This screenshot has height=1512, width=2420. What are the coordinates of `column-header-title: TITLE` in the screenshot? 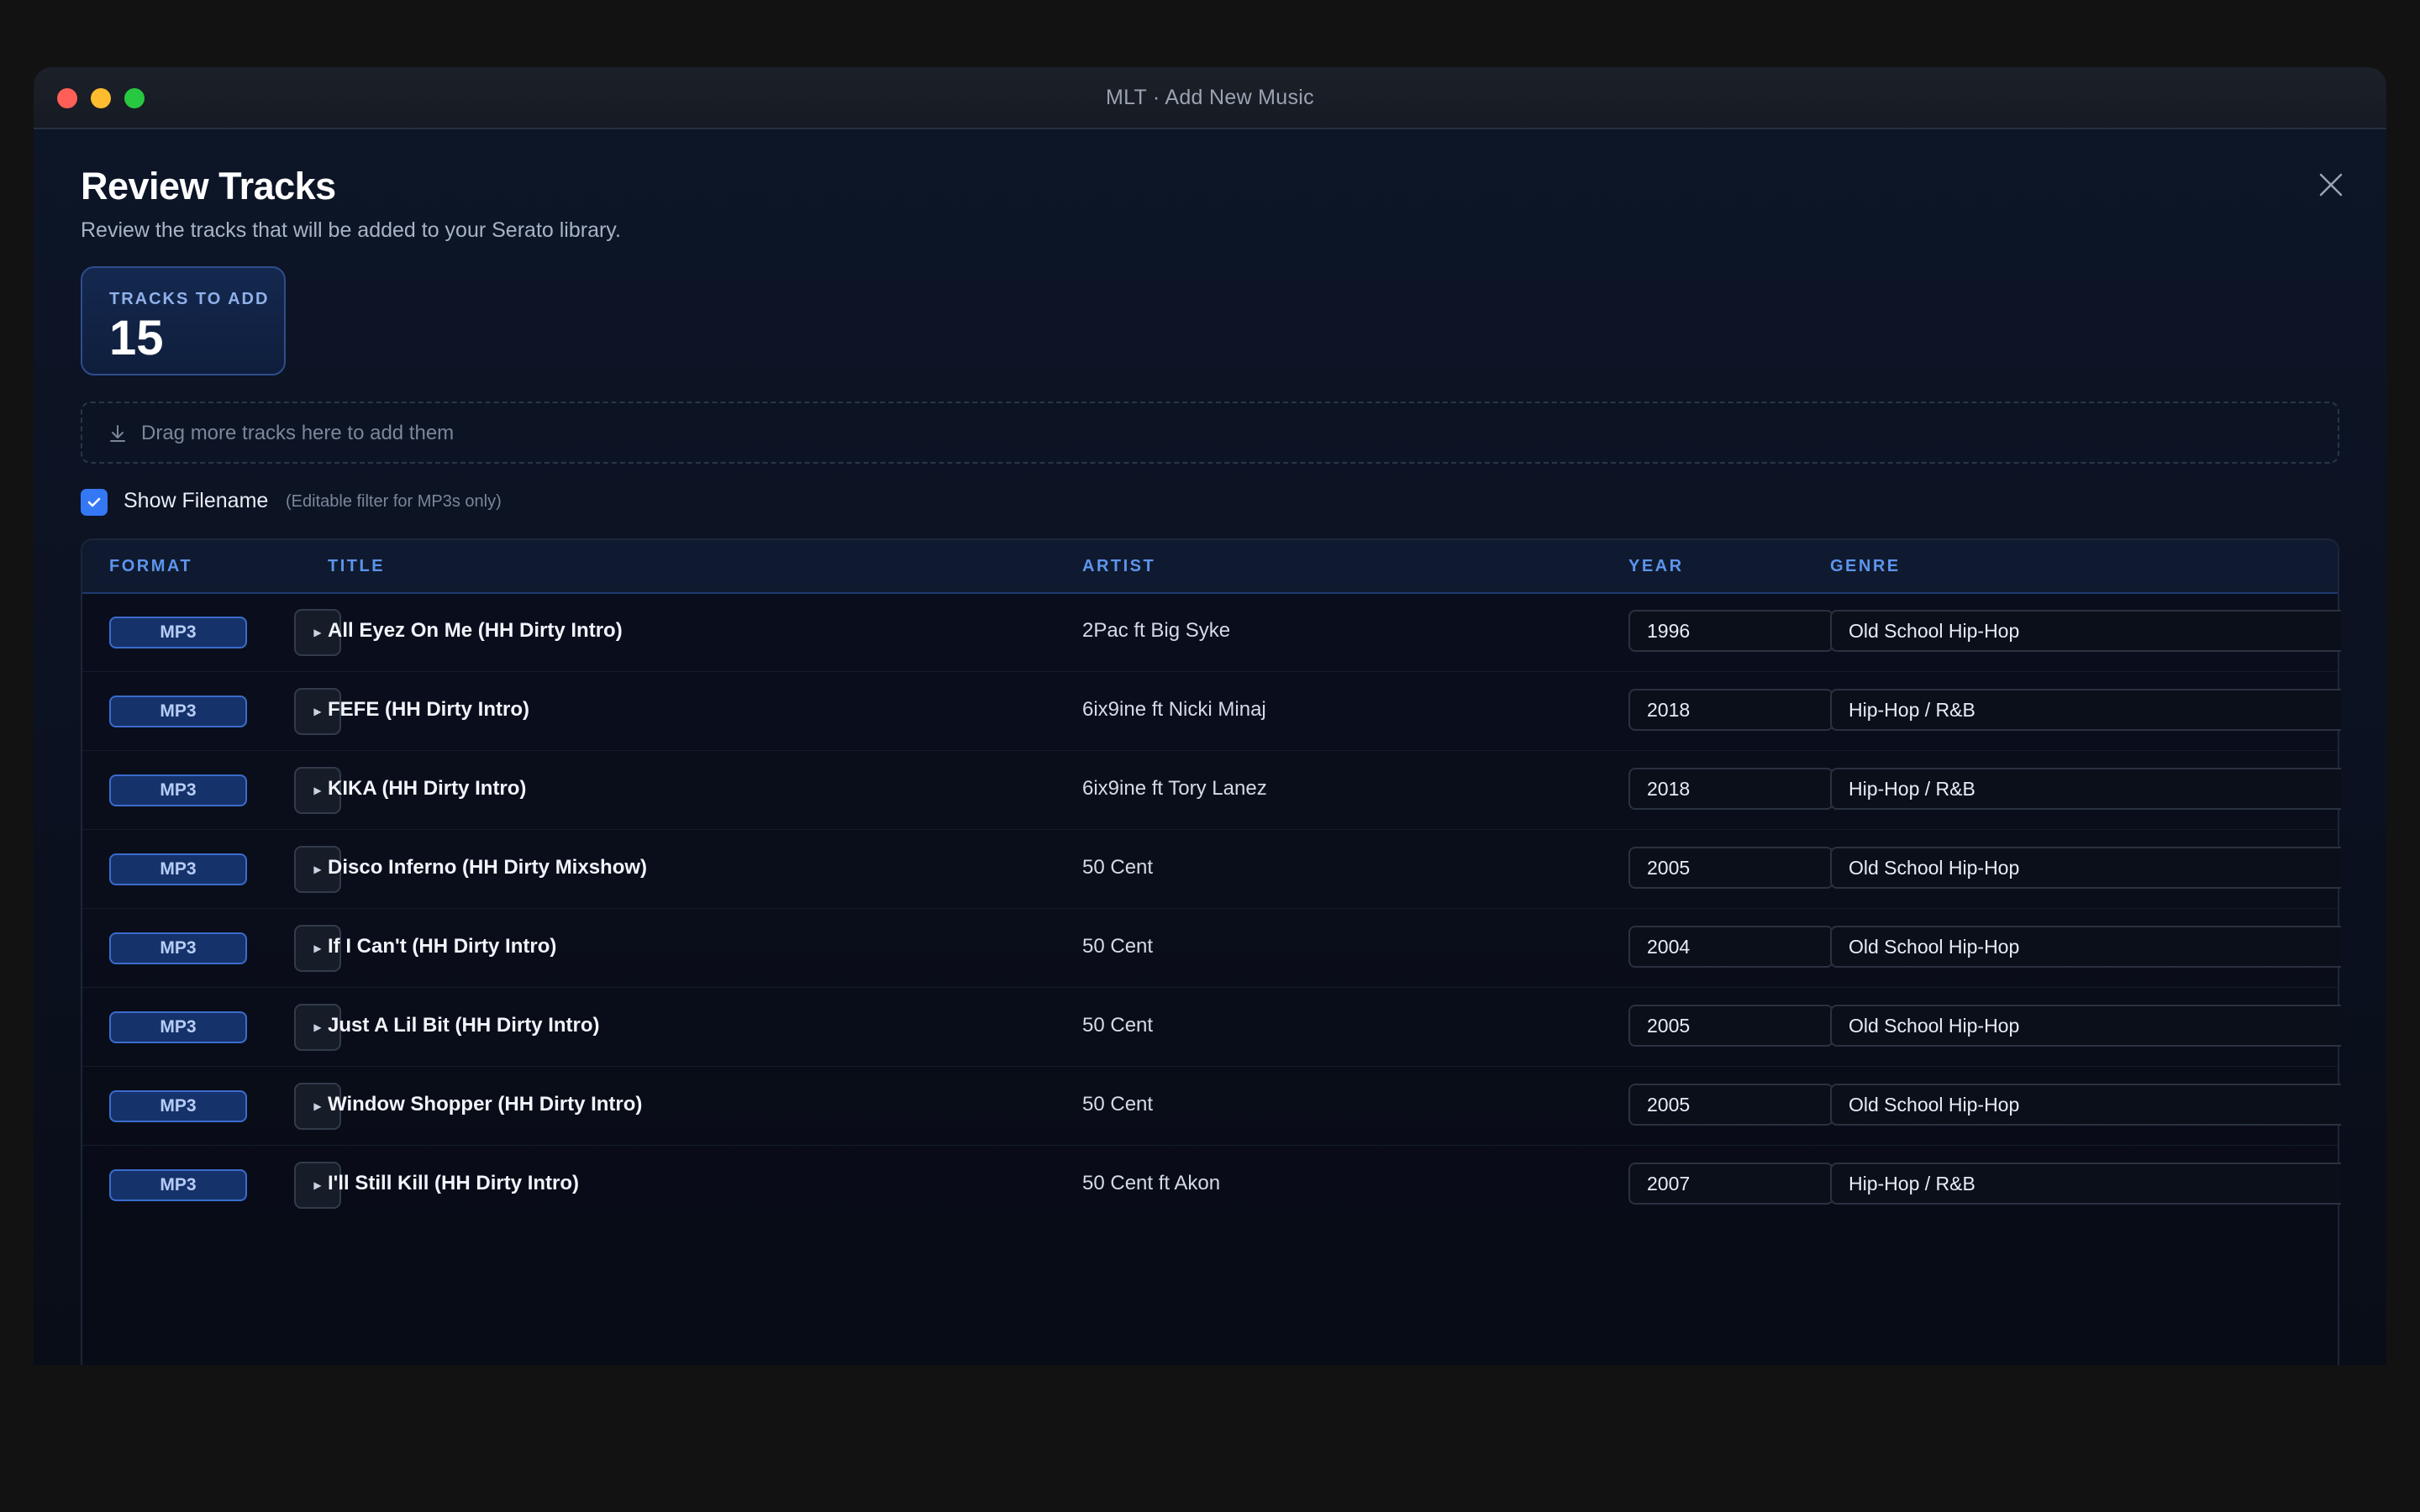 It's located at (356, 566).